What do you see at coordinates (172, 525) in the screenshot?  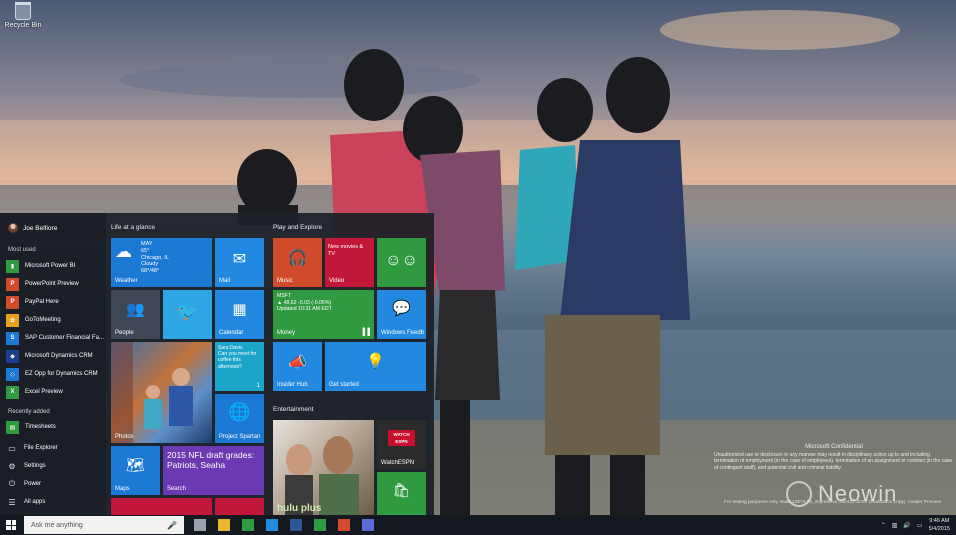 I see `microphone-icon: 🎤` at bounding box center [172, 525].